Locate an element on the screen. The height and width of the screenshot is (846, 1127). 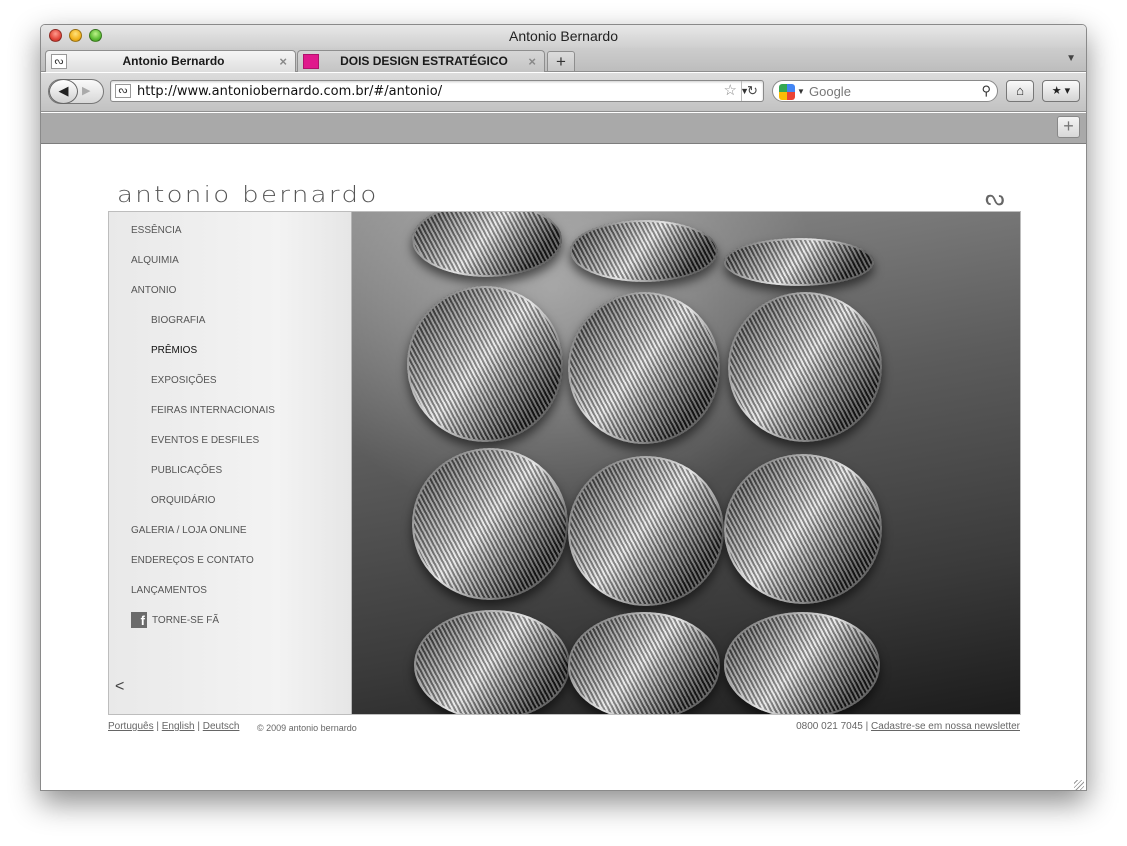
menu-item-exposicoes: EXPOSIÇÕES is located at coordinates (184, 380).